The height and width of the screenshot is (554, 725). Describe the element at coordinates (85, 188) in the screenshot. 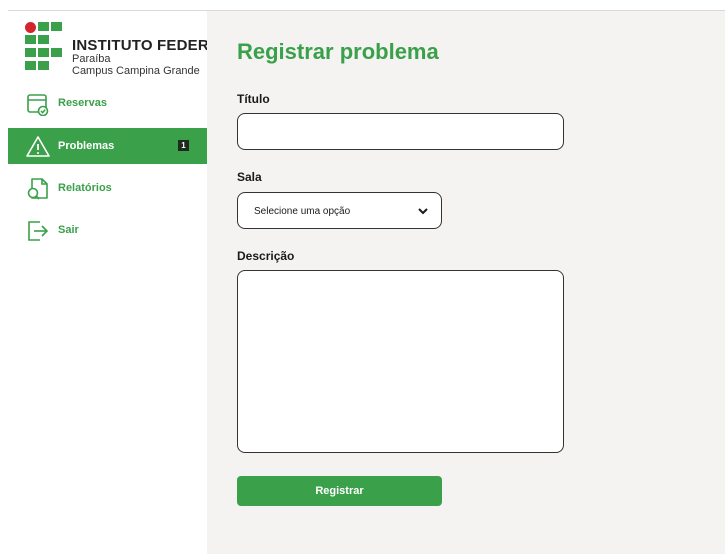

I see `sidebar-item-label: Relatórios` at that location.